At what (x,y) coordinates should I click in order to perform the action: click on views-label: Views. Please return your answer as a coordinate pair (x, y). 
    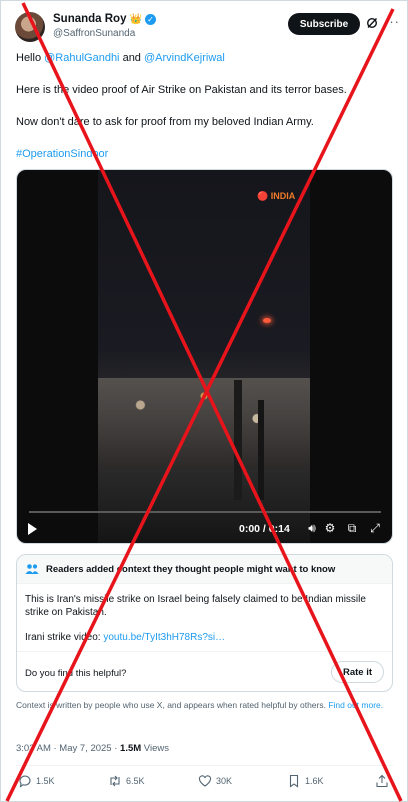
    Looking at the image, I should click on (155, 748).